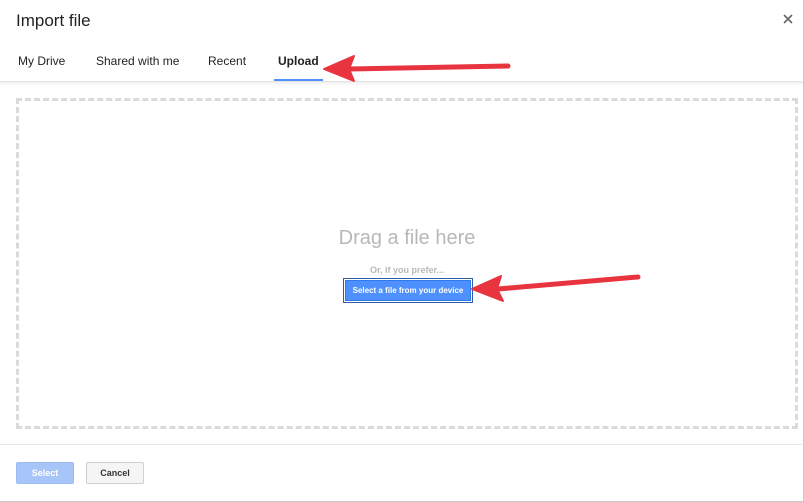  Describe the element at coordinates (401, 472) in the screenshot. I see `dialog-footer: Select Cancel` at that location.